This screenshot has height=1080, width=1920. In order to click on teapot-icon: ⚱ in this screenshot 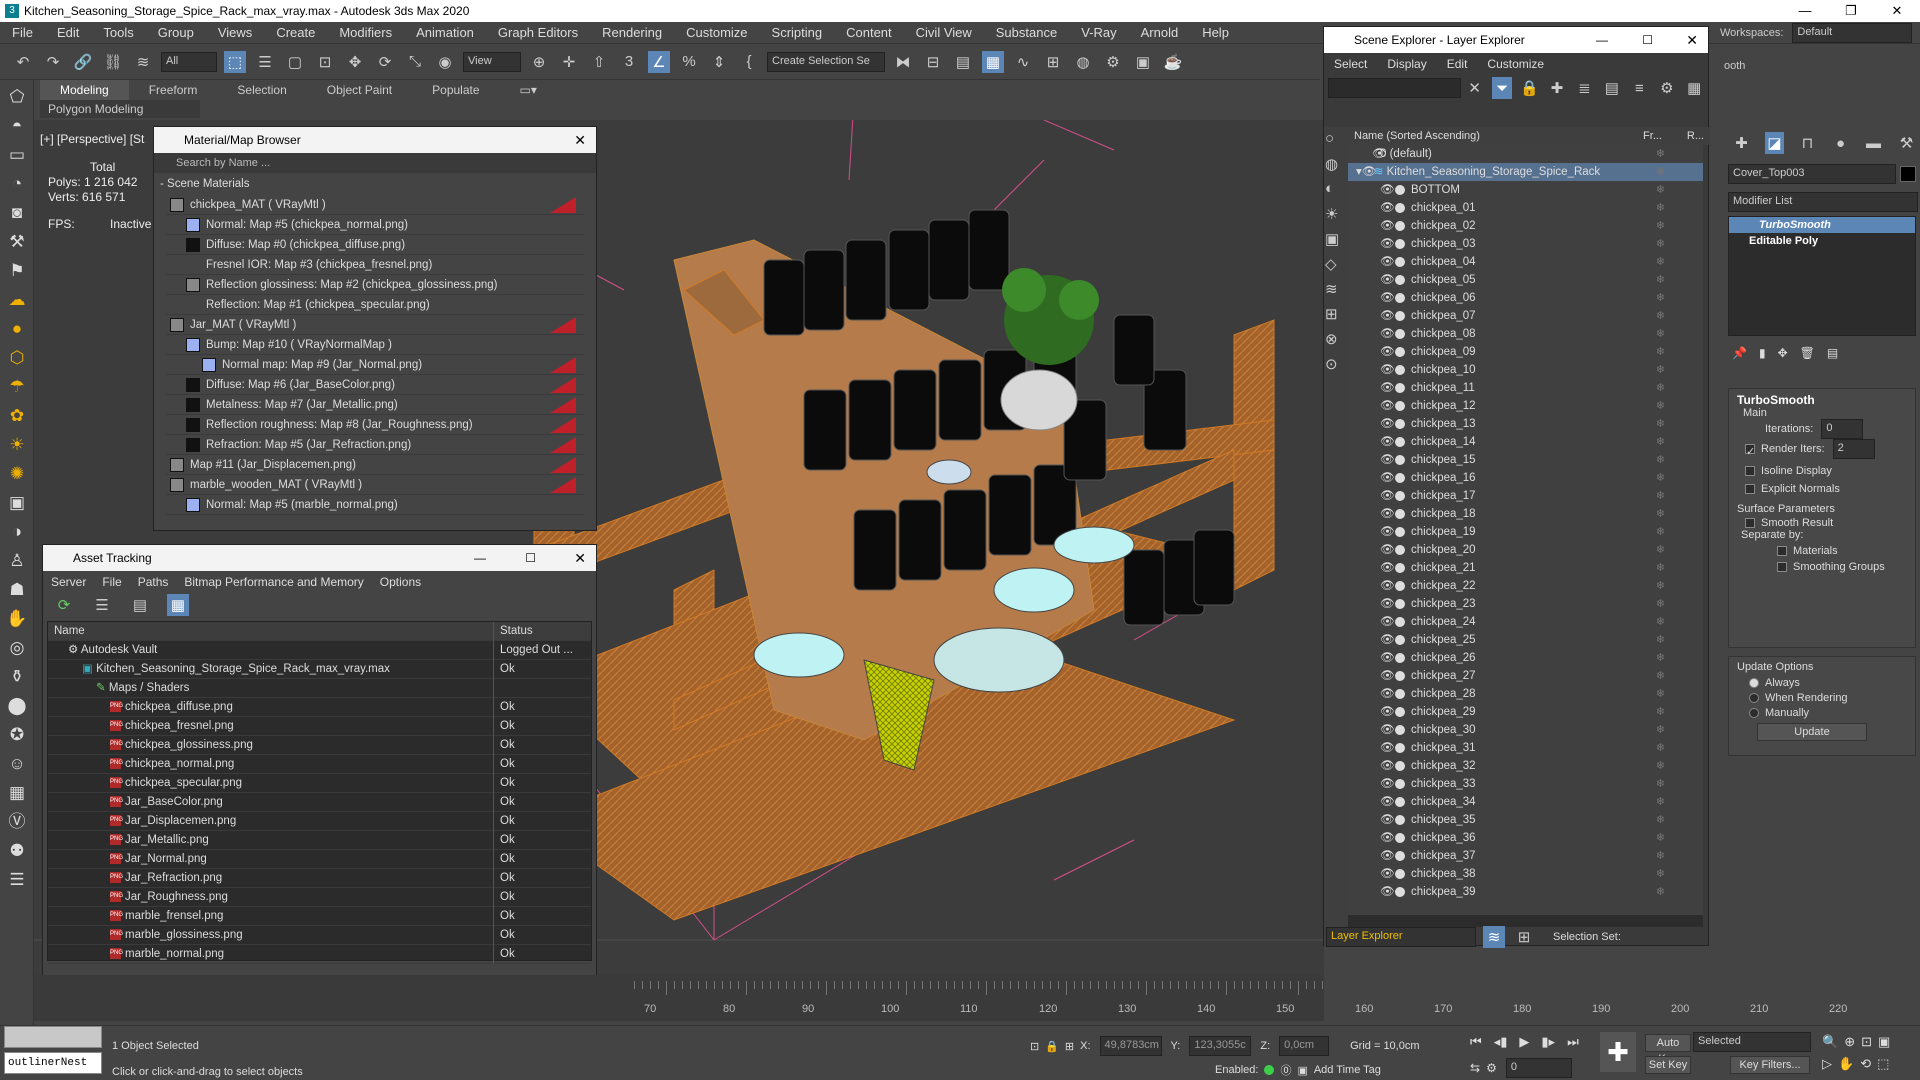, I will do `click(17, 677)`.